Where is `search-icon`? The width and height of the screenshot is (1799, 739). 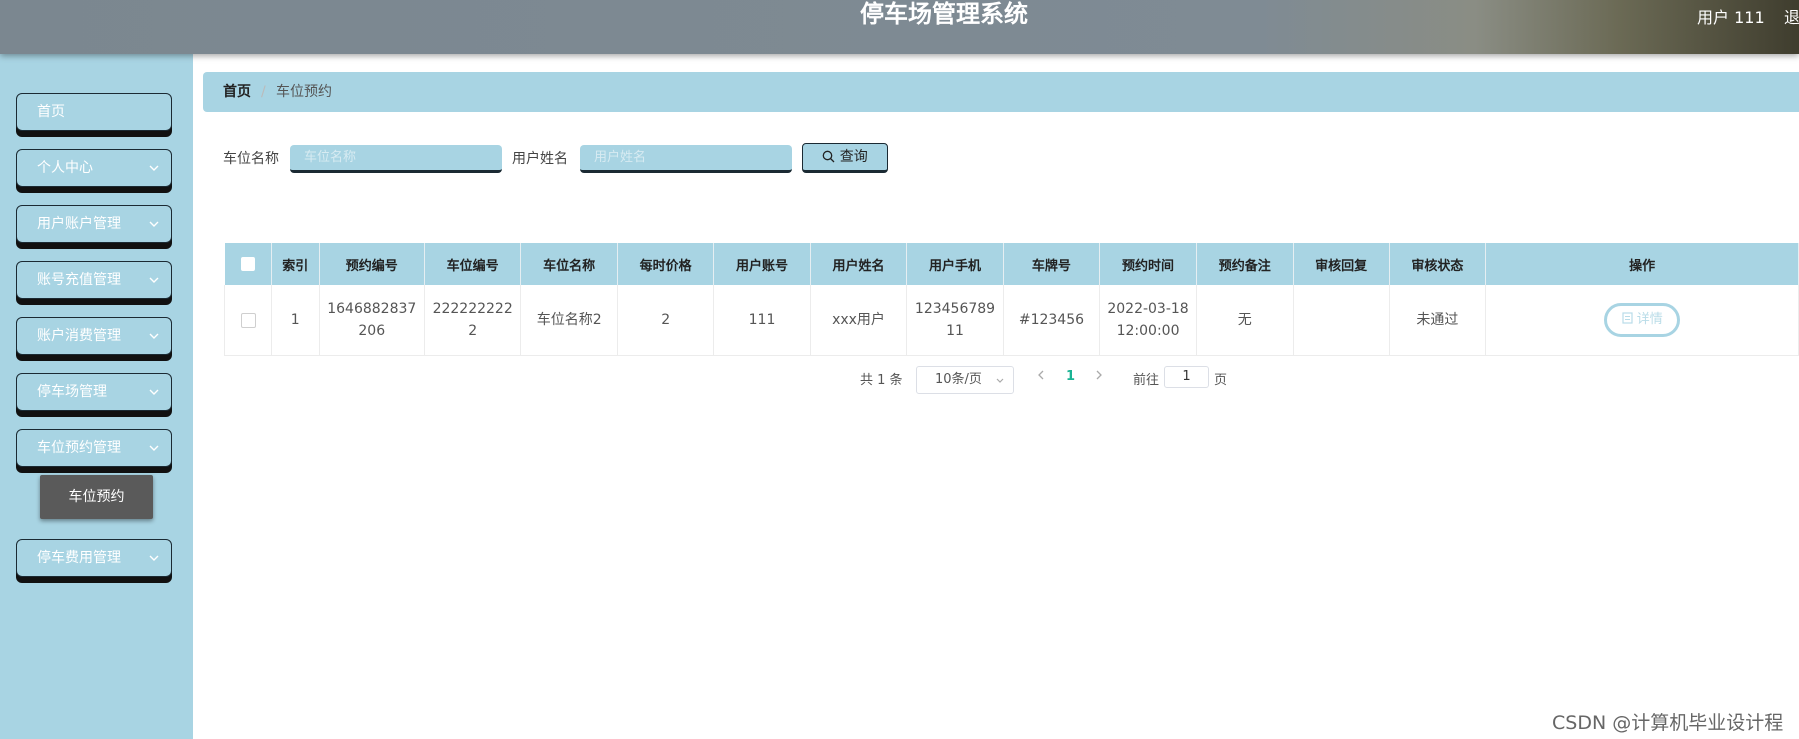 search-icon is located at coordinates (828, 156).